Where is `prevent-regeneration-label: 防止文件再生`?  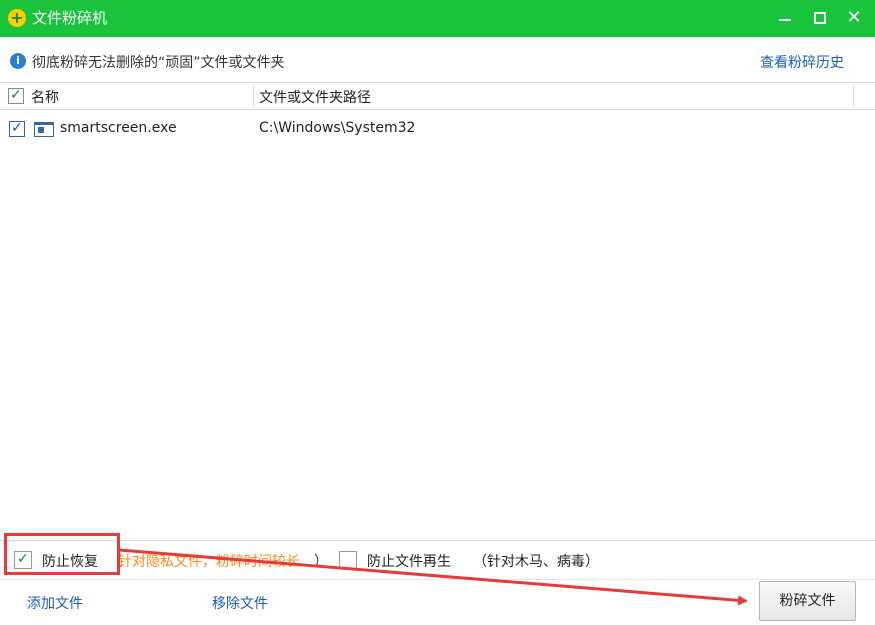
prevent-regeneration-label: 防止文件再生 is located at coordinates (409, 561).